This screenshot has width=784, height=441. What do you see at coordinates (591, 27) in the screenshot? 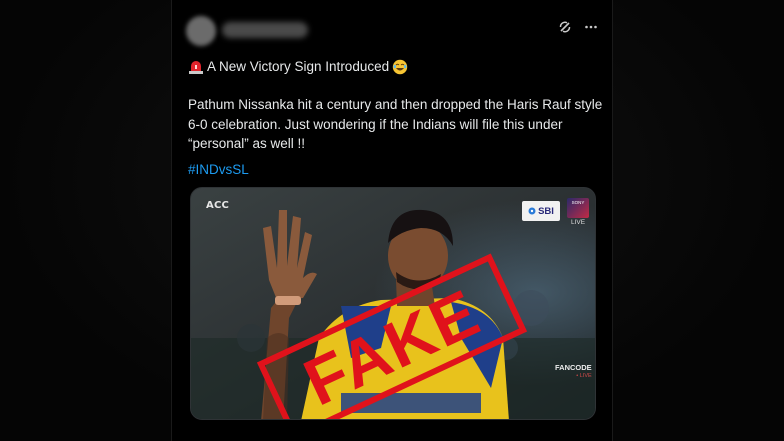
I see `more-icon` at bounding box center [591, 27].